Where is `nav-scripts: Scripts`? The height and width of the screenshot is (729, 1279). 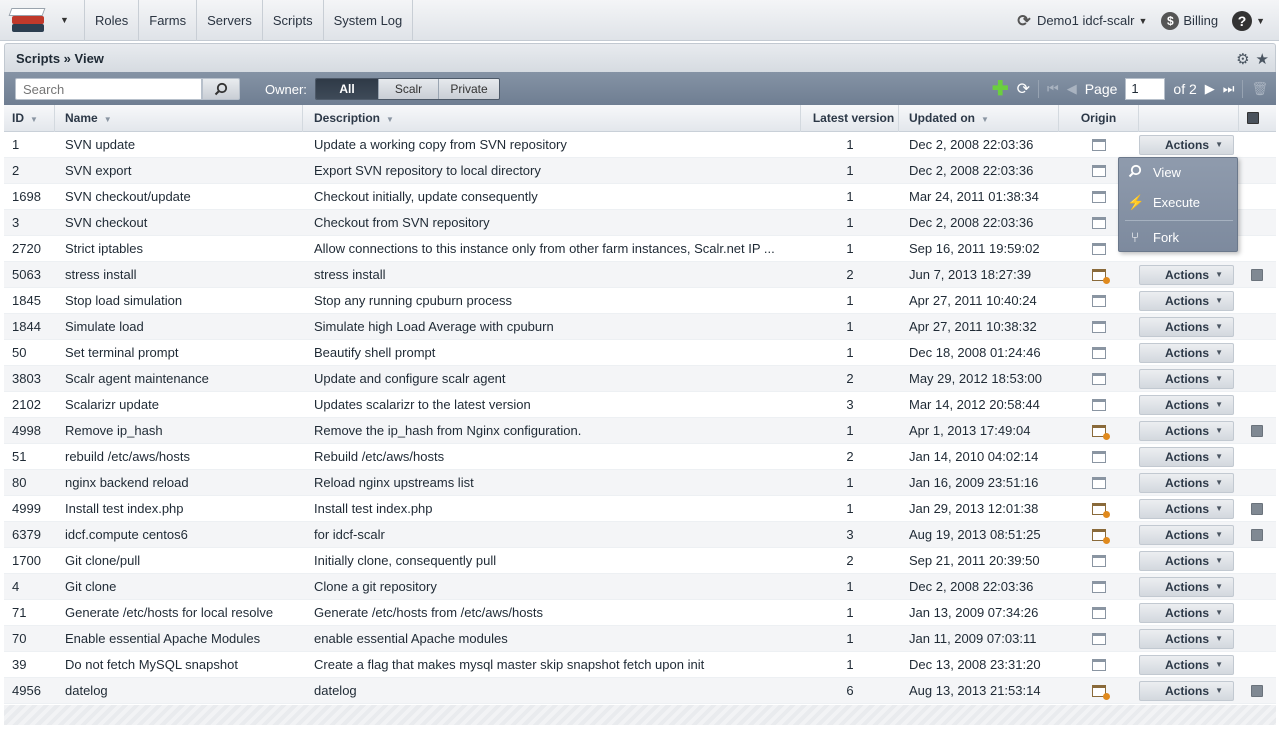
nav-scripts: Scripts is located at coordinates (292, 20).